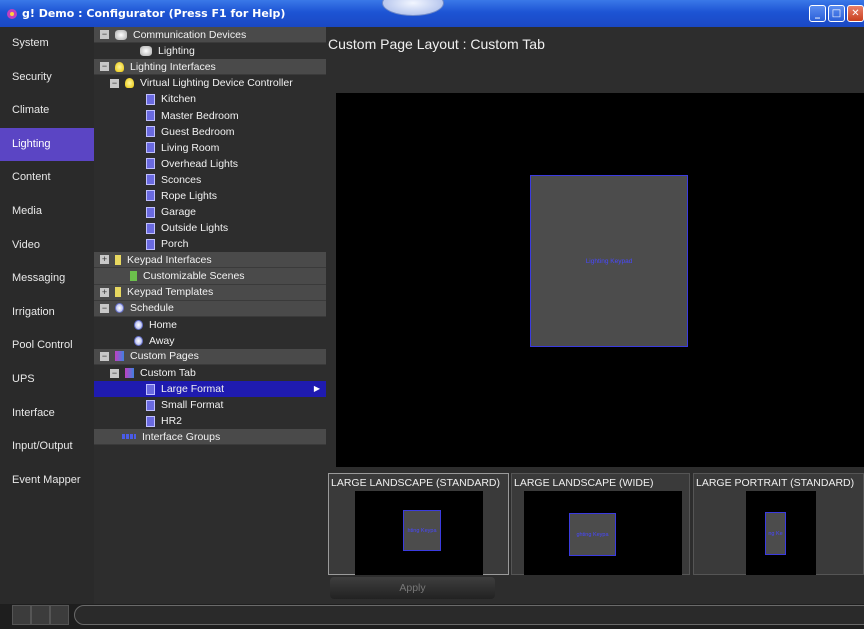 Image resolution: width=864 pixels, height=629 pixels. I want to click on tree-row: Master Bedroom, so click(210, 115).